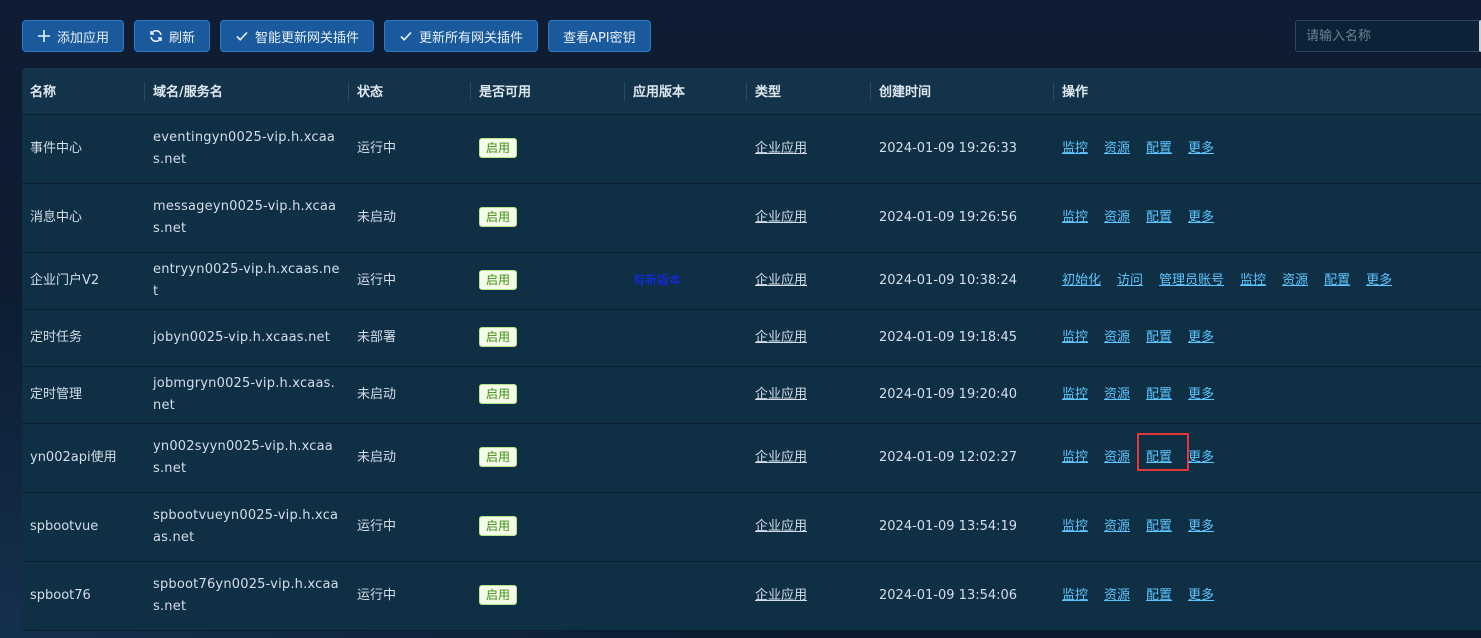  I want to click on app-name: spbootvue, so click(83, 527).